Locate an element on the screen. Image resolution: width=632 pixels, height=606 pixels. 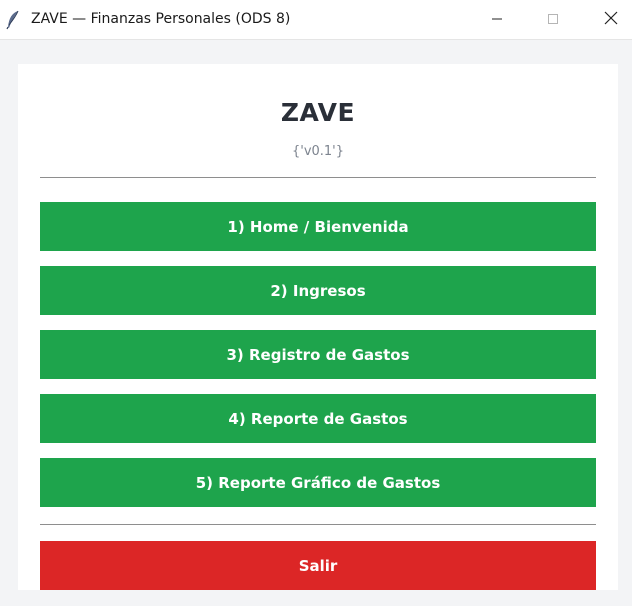
close-icon is located at coordinates (611, 19).